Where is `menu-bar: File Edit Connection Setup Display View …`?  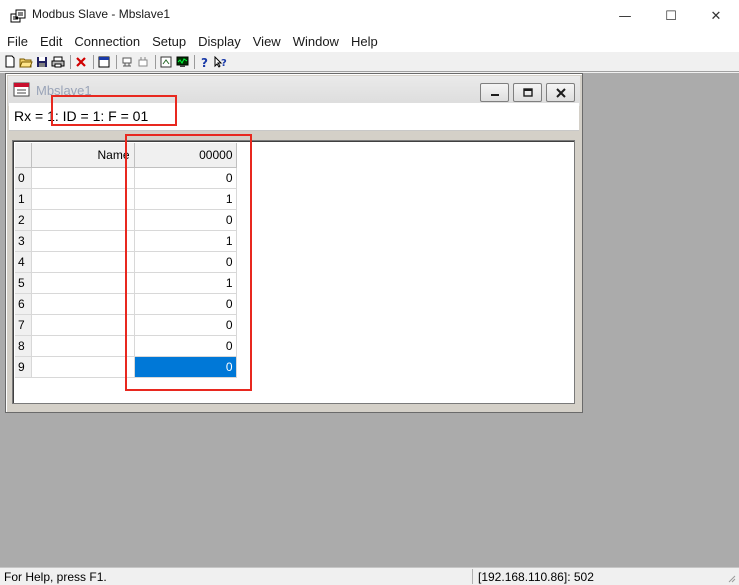 menu-bar: File Edit Connection Setup Display View … is located at coordinates (369, 42).